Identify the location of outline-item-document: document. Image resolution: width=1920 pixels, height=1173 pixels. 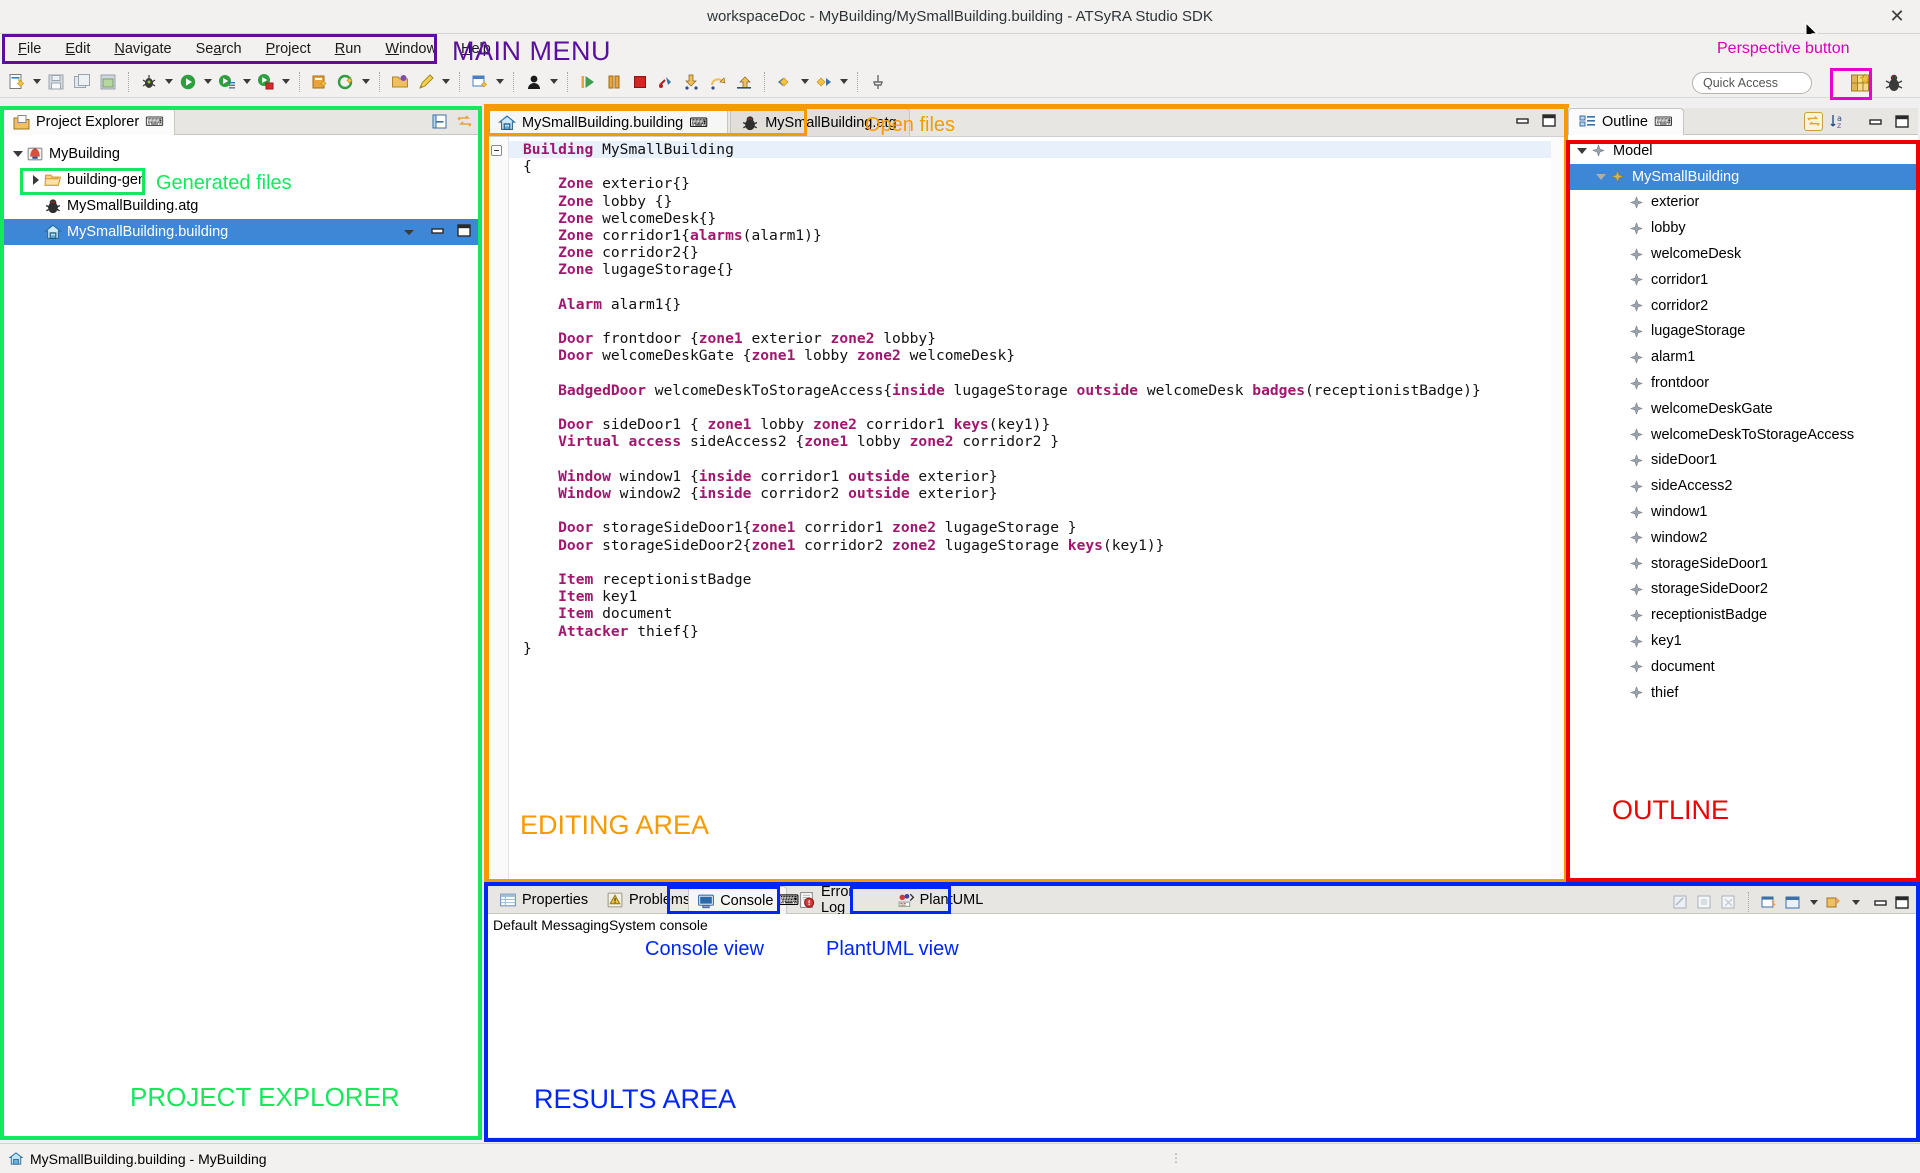
(1743, 667).